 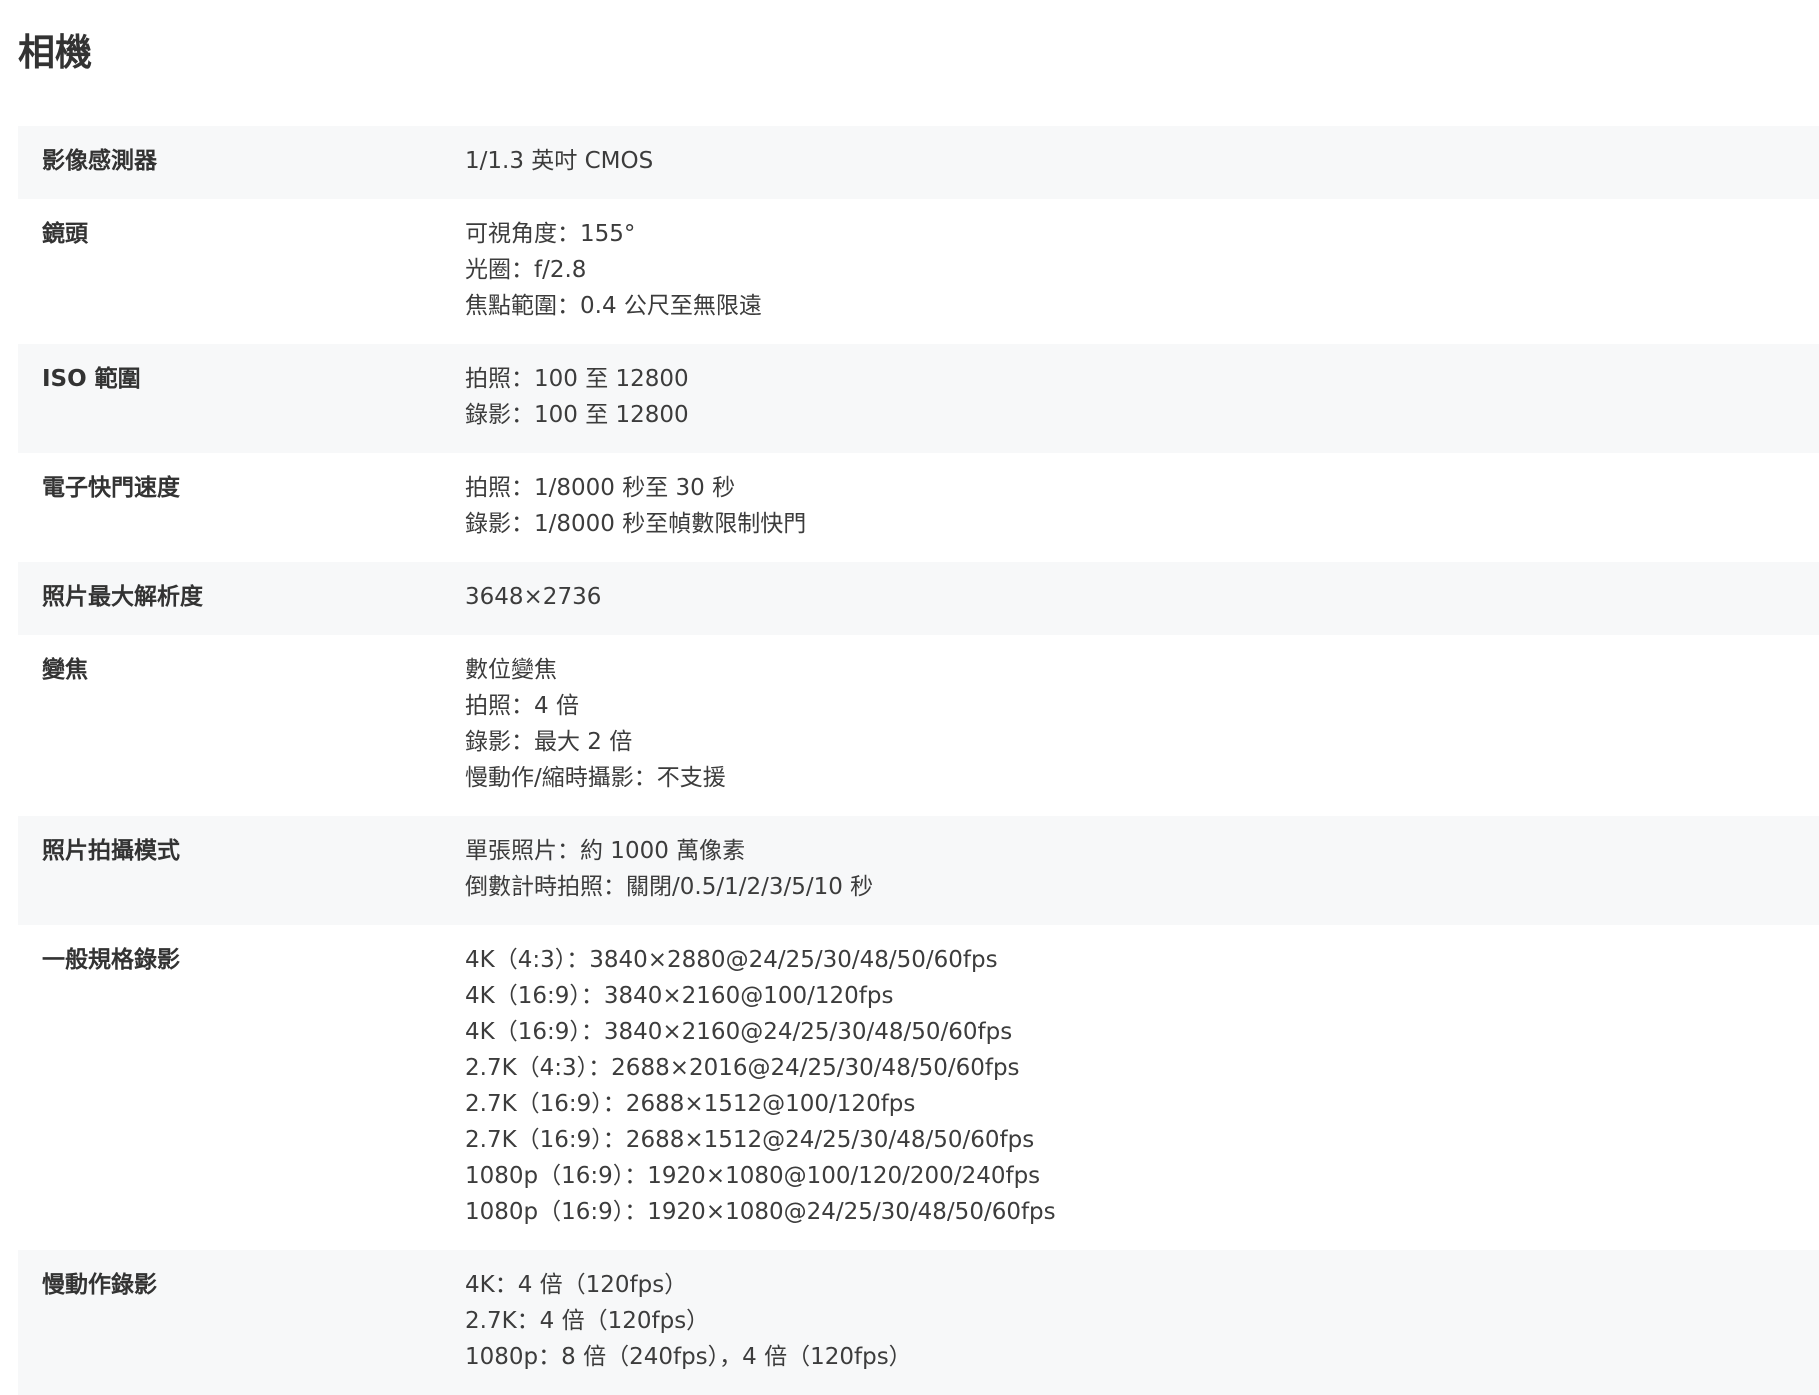 I want to click on spec-row: 影像感測器 1/1.3 英吋 CMOS, so click(x=918, y=162).